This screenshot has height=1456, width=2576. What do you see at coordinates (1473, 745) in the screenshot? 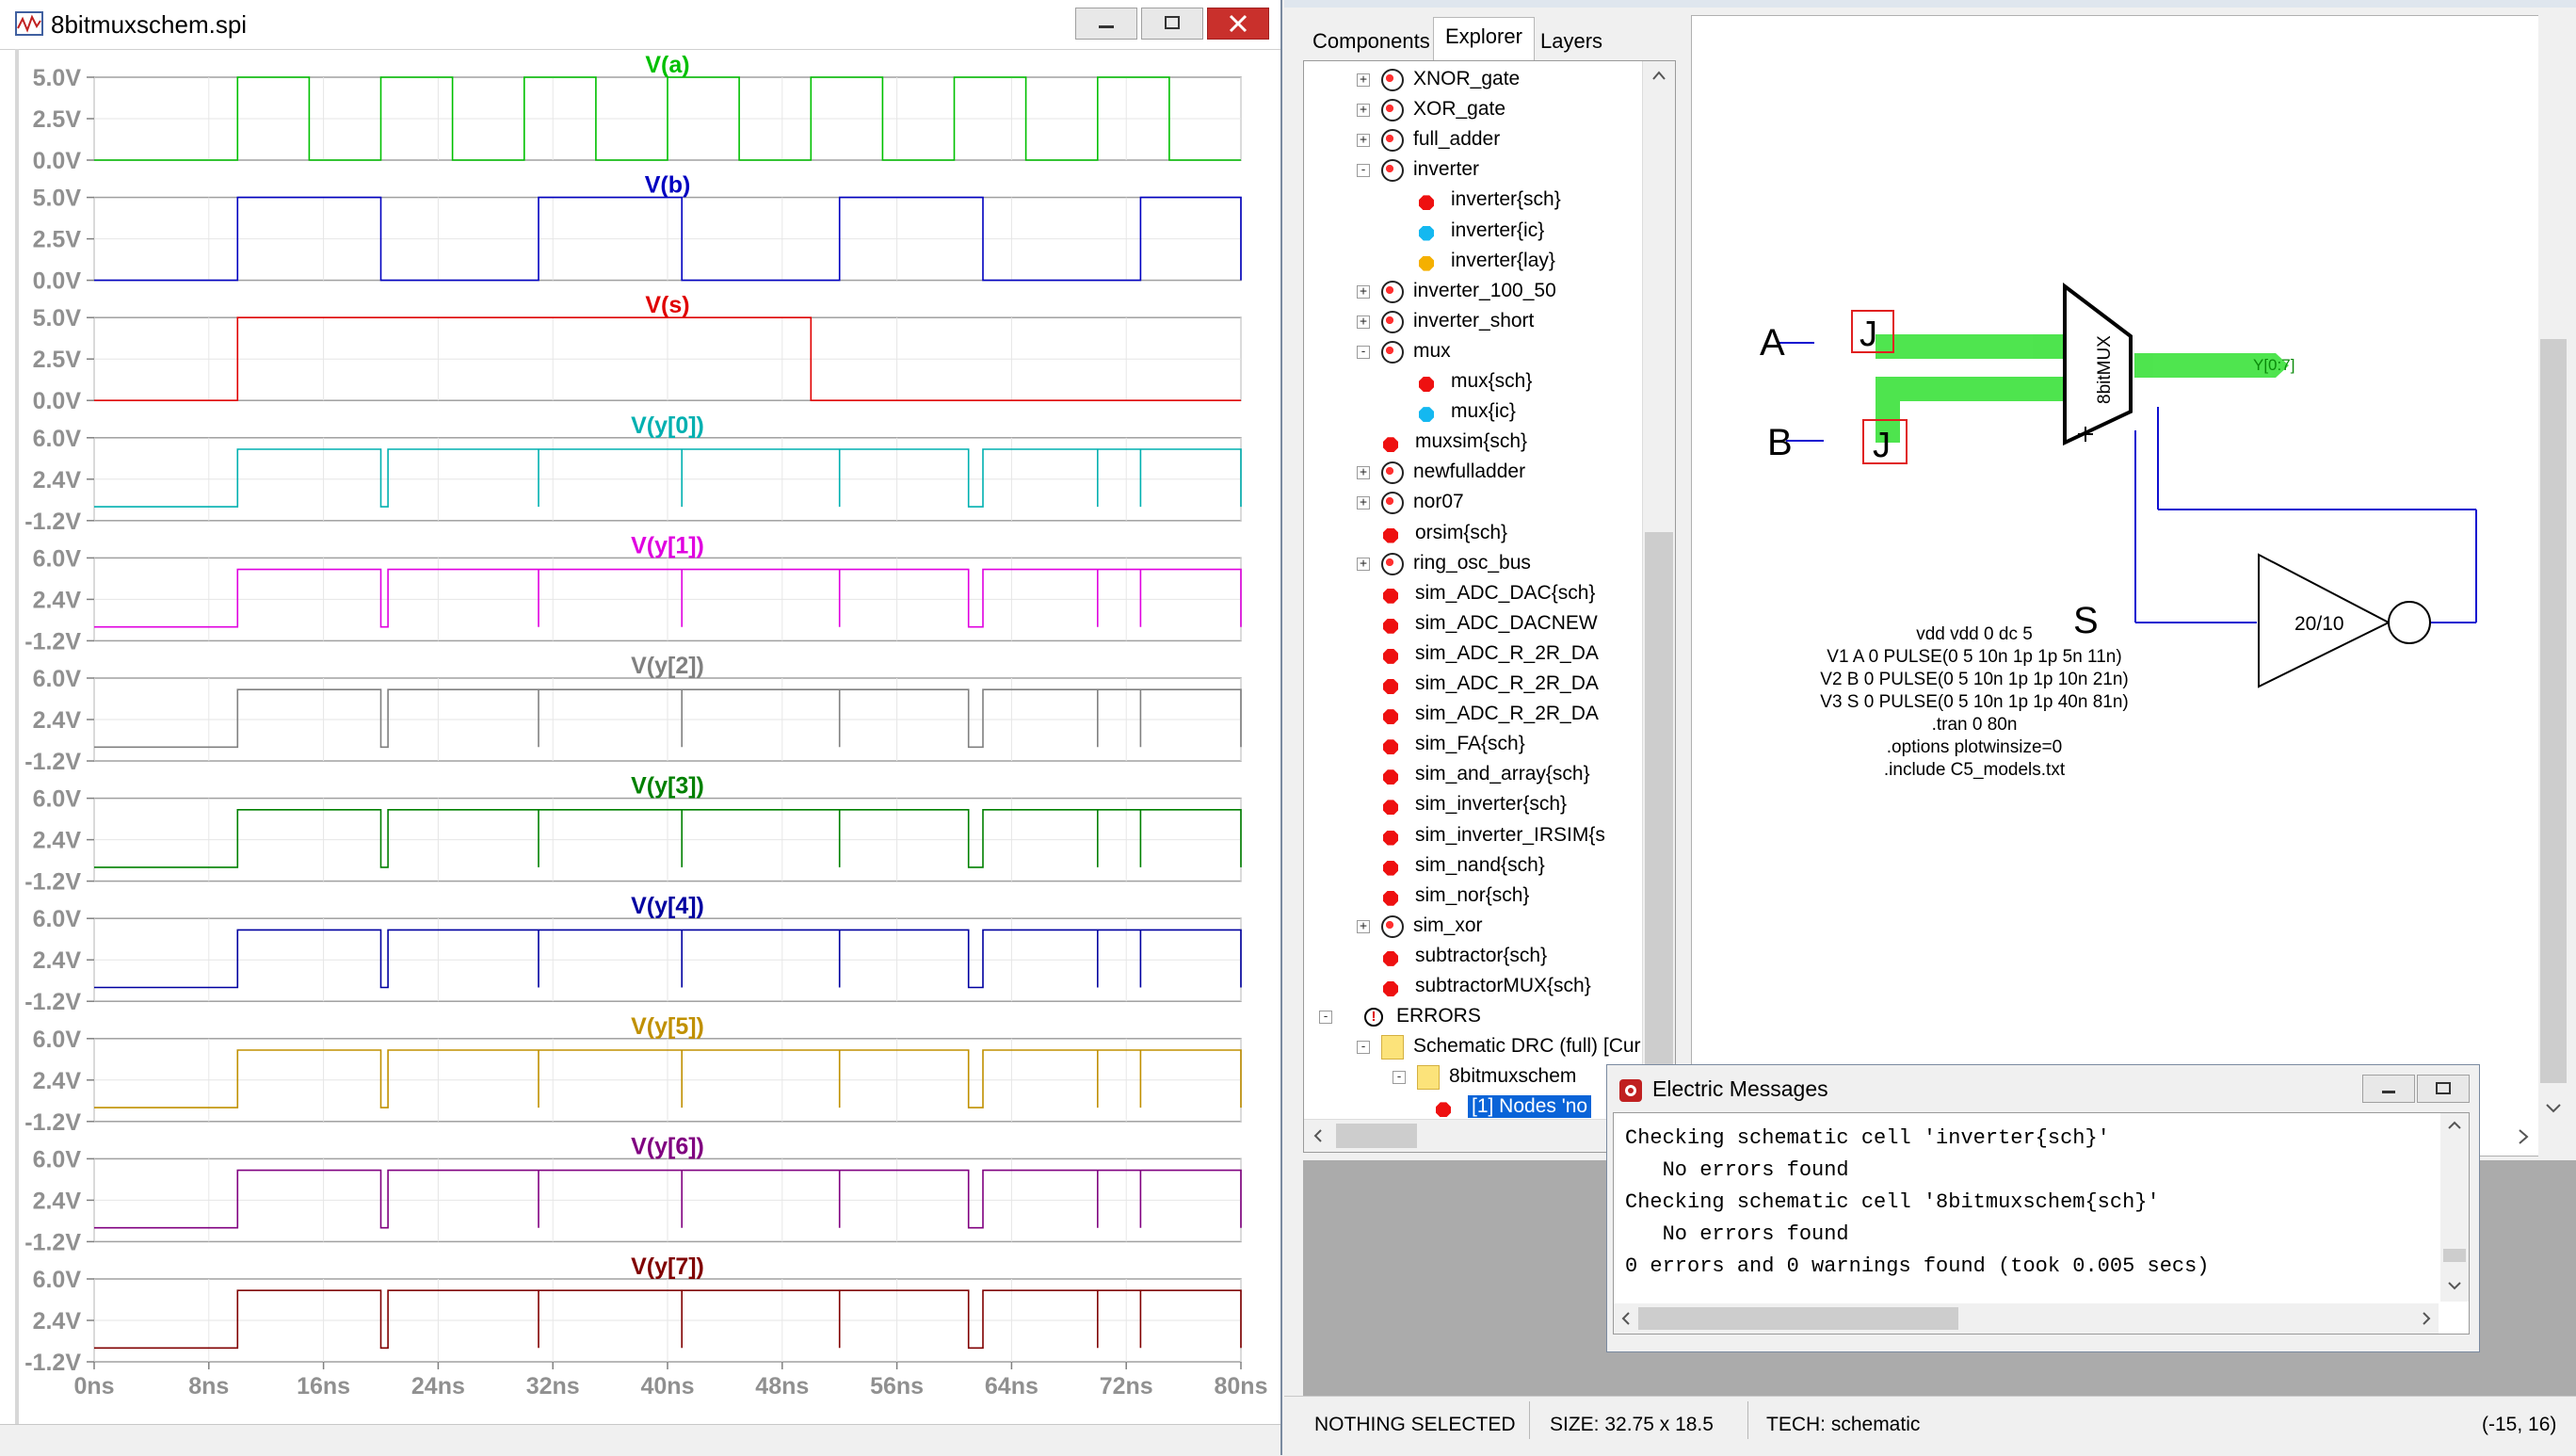
I see `tree-item: sim_FA{sch}` at bounding box center [1473, 745].